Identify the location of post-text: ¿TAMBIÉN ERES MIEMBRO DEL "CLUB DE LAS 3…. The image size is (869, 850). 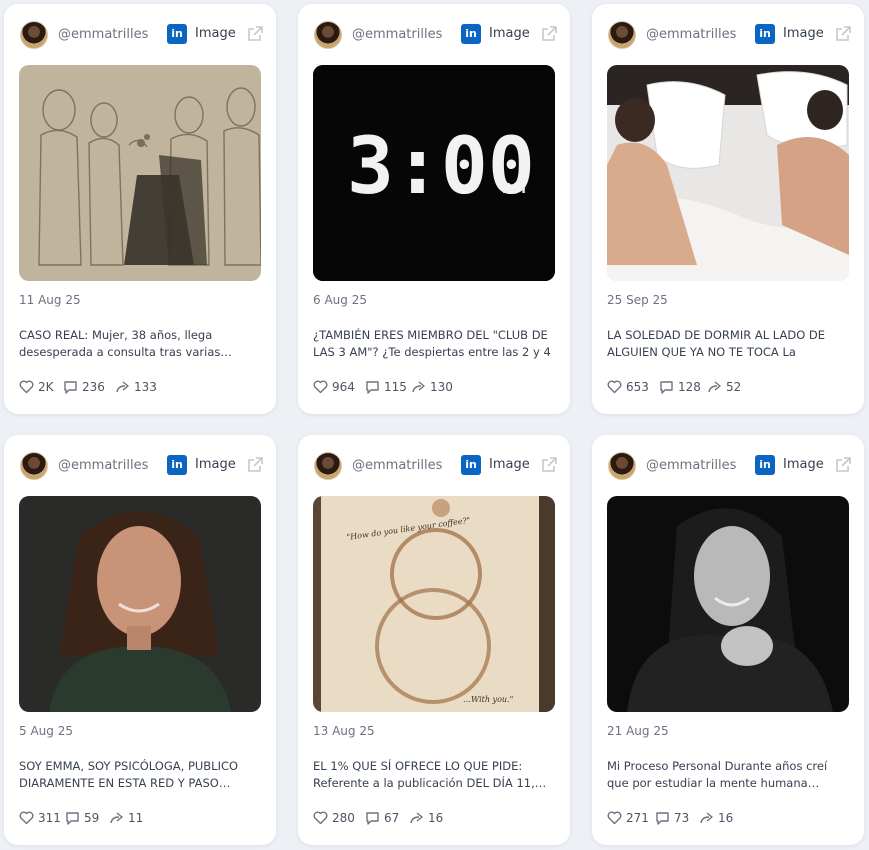
(432, 343).